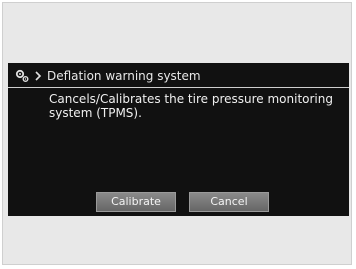 The image size is (356, 269). I want to click on chevron-right-icon, so click(38, 76).